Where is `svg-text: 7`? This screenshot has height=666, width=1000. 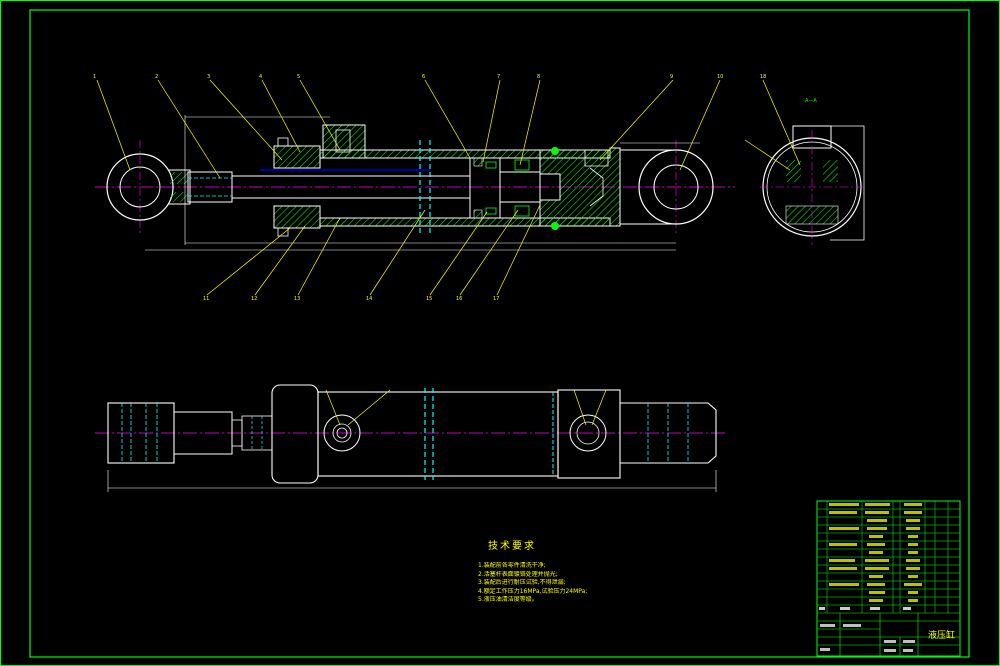
svg-text: 7 is located at coordinates (498, 77).